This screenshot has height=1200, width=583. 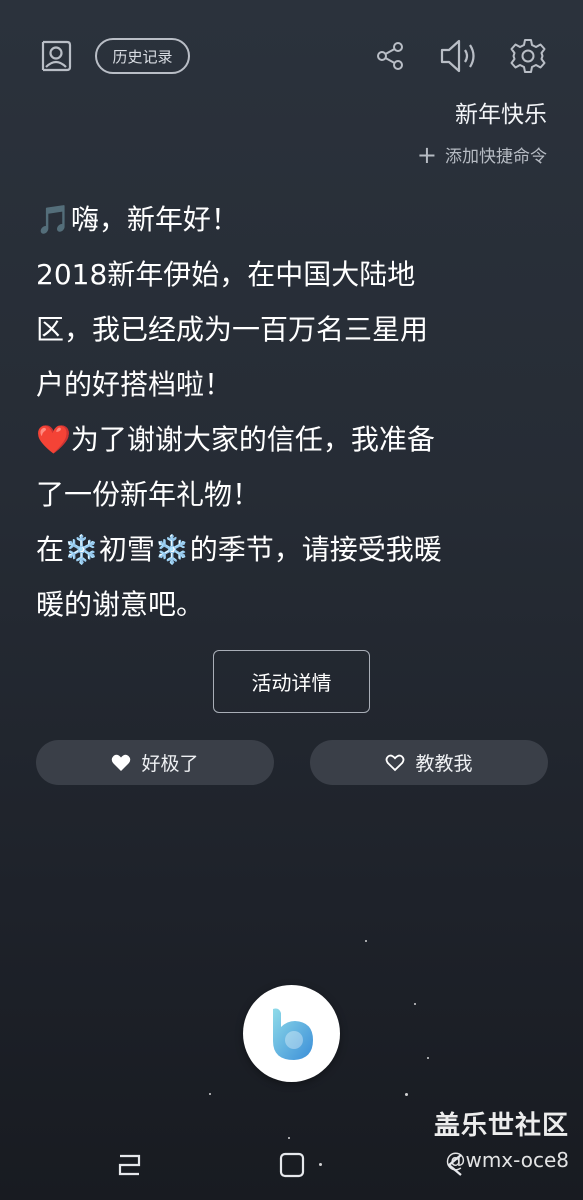 I want to click on great-feedback-button: 好极了, so click(x=155, y=762).